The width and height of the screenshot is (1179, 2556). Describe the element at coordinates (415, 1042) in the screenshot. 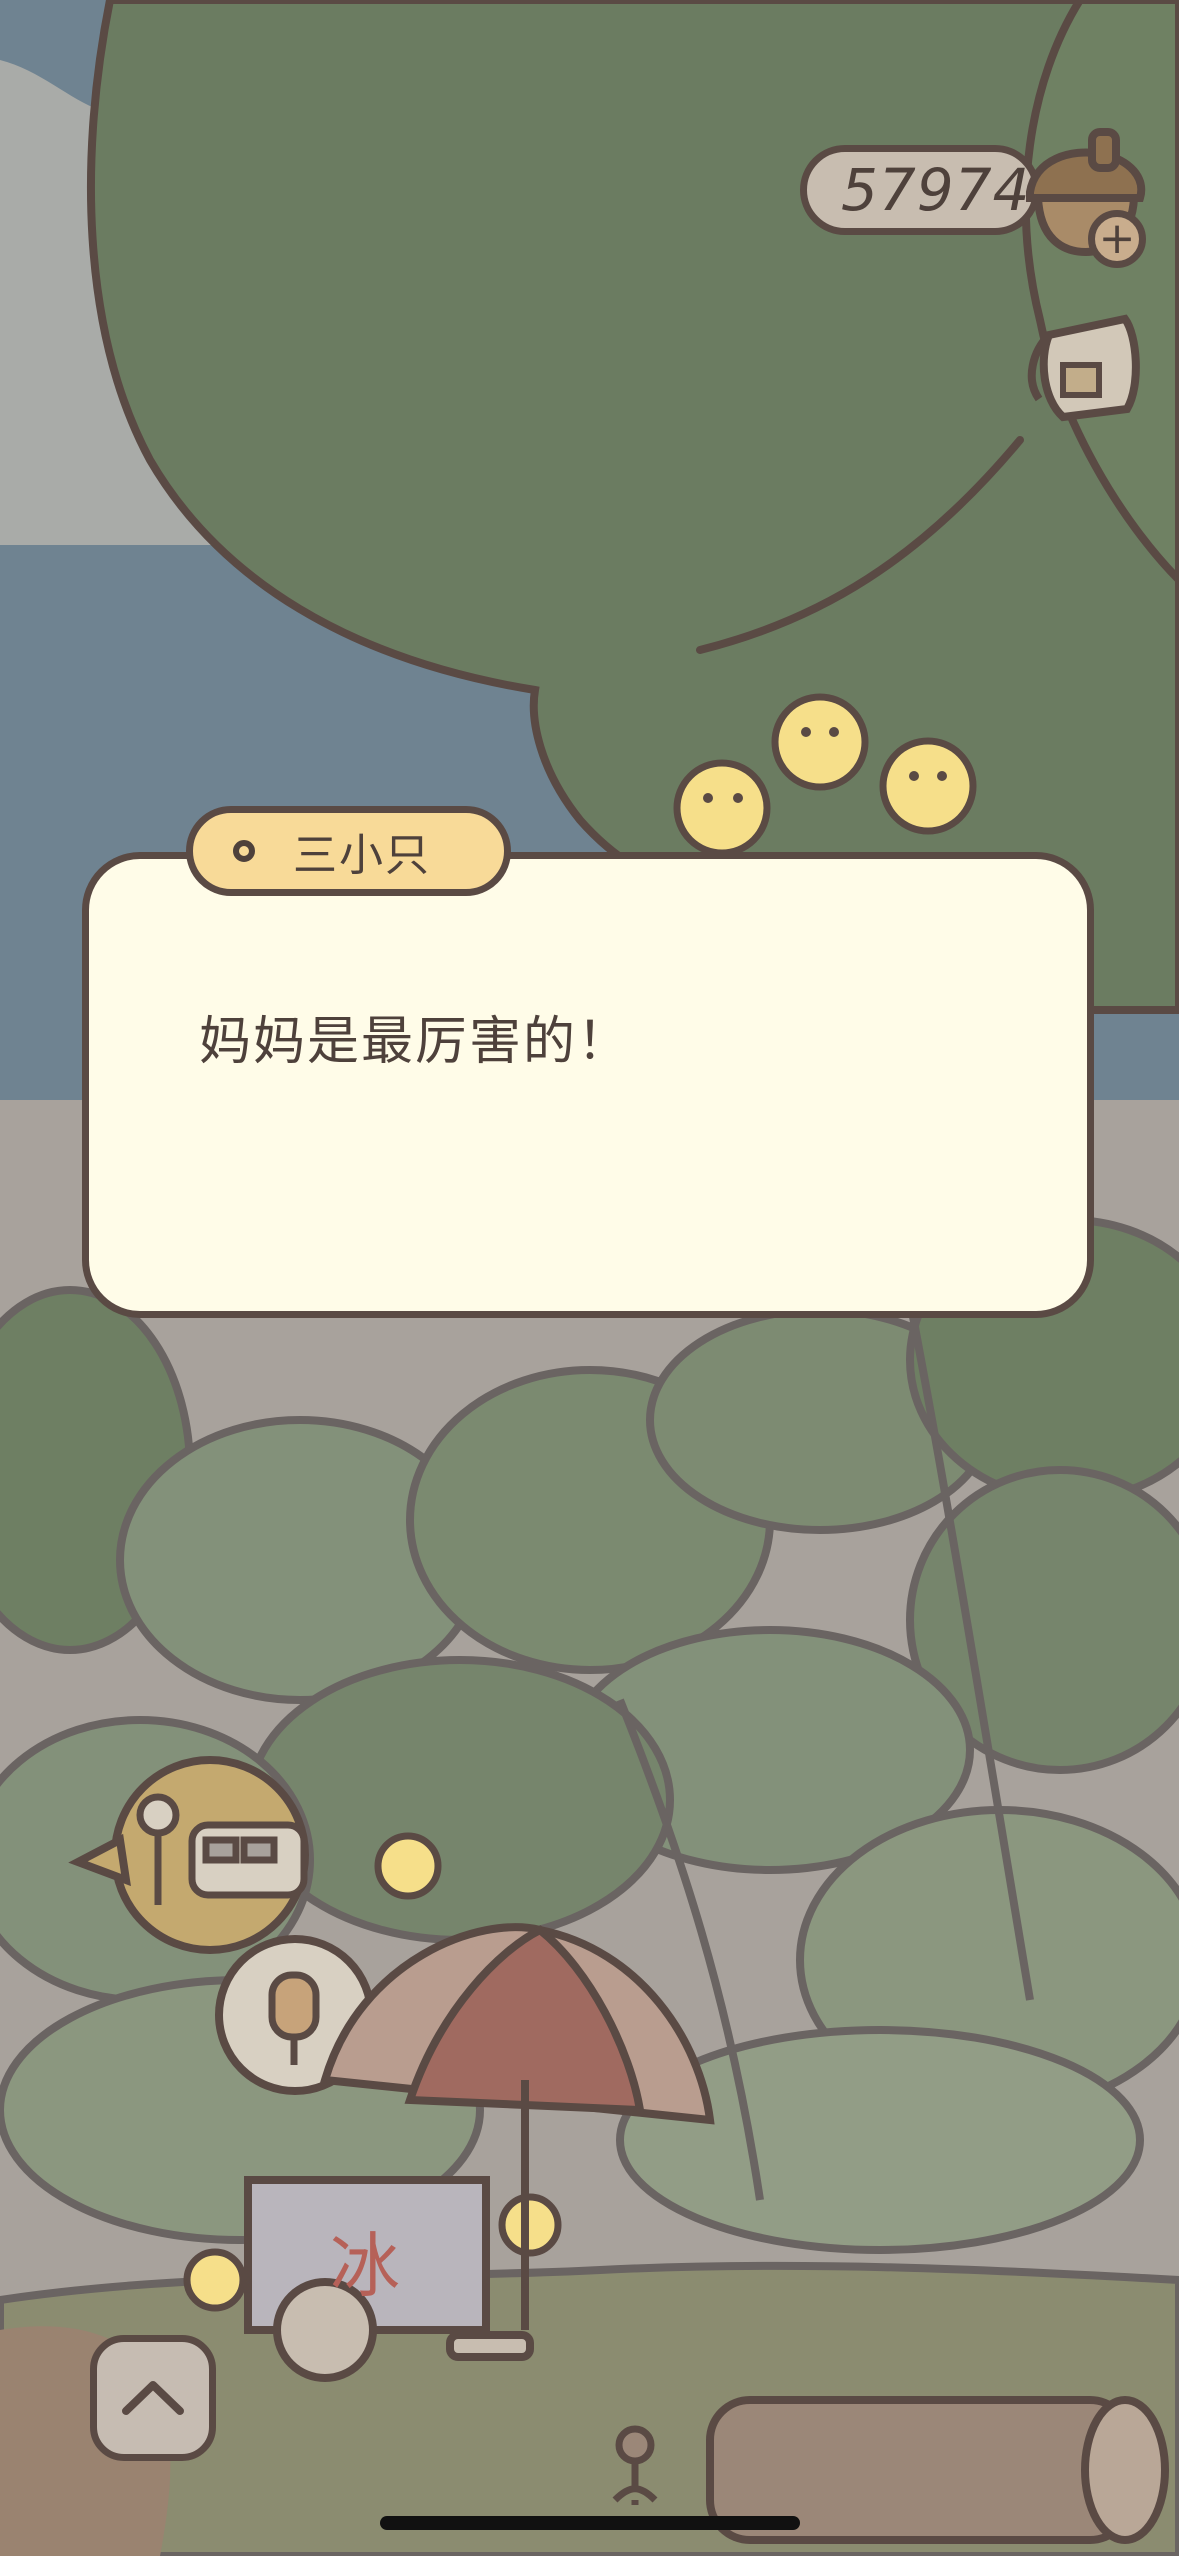

I see `dialog-text: 妈妈是最厉害的！` at that location.